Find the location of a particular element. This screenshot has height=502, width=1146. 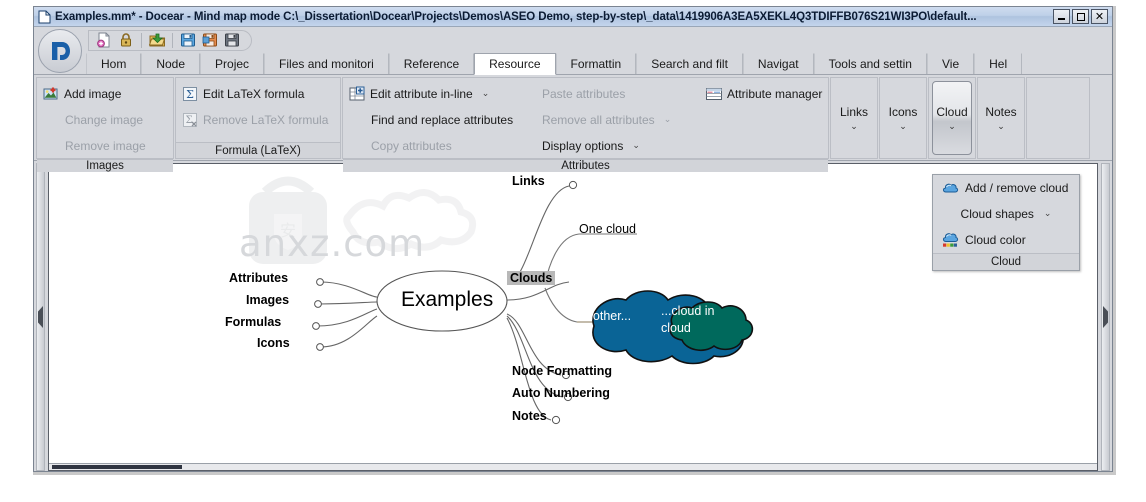

edit-latex-formula-button: Σ Edit LaTeX formula is located at coordinates (257, 94).